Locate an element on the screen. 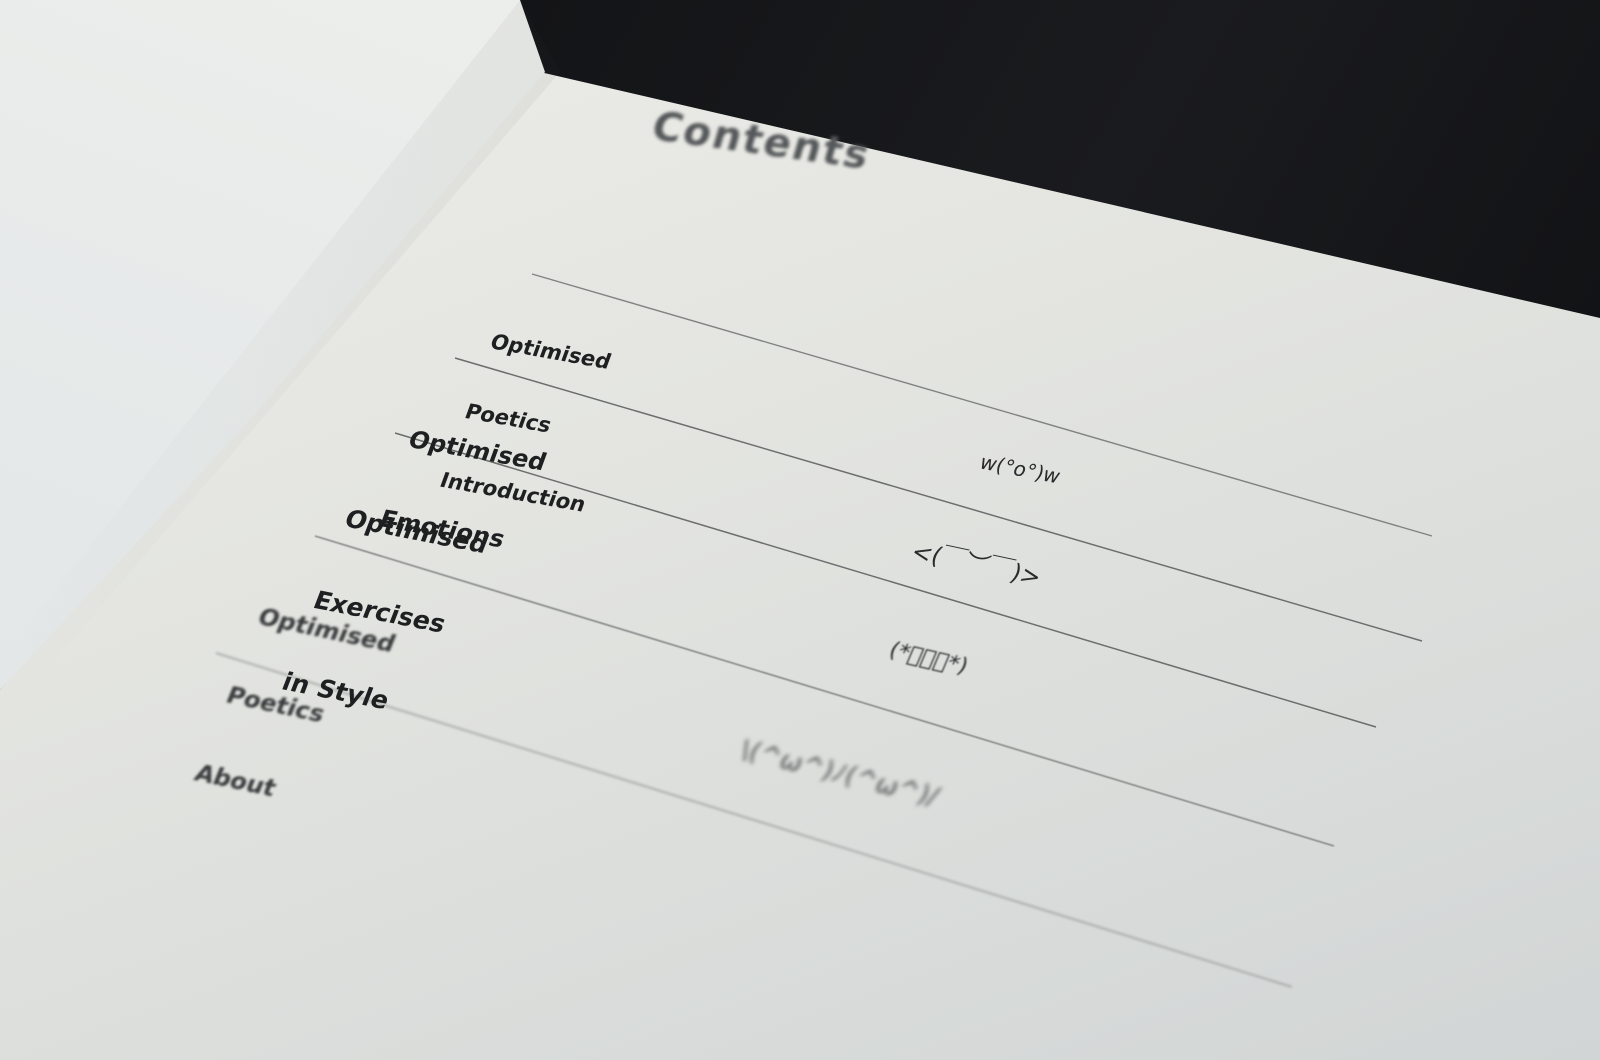 This screenshot has height=1060, width=1600. title-line: About is located at coordinates (235, 780).